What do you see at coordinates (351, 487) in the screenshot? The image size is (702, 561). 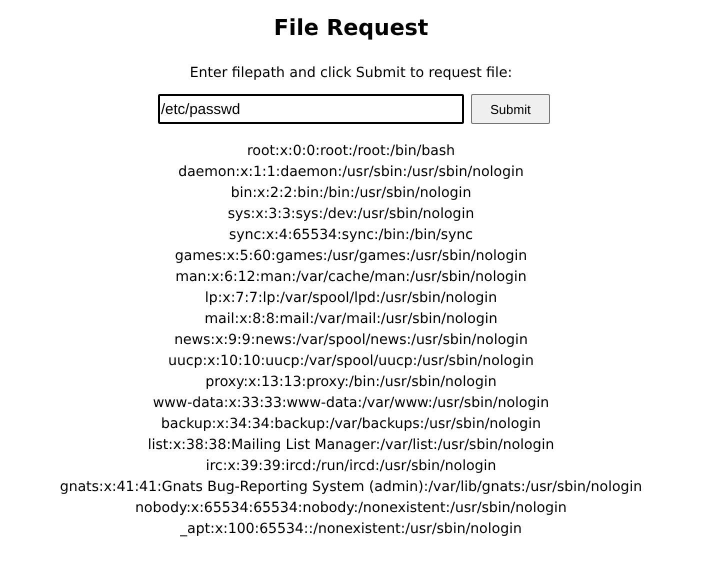 I see `file-line: gnats:x:41:41:Gnats Bug-Reporting System (admin):/var/lib/gnats:/usr/sbin/nologin` at bounding box center [351, 487].